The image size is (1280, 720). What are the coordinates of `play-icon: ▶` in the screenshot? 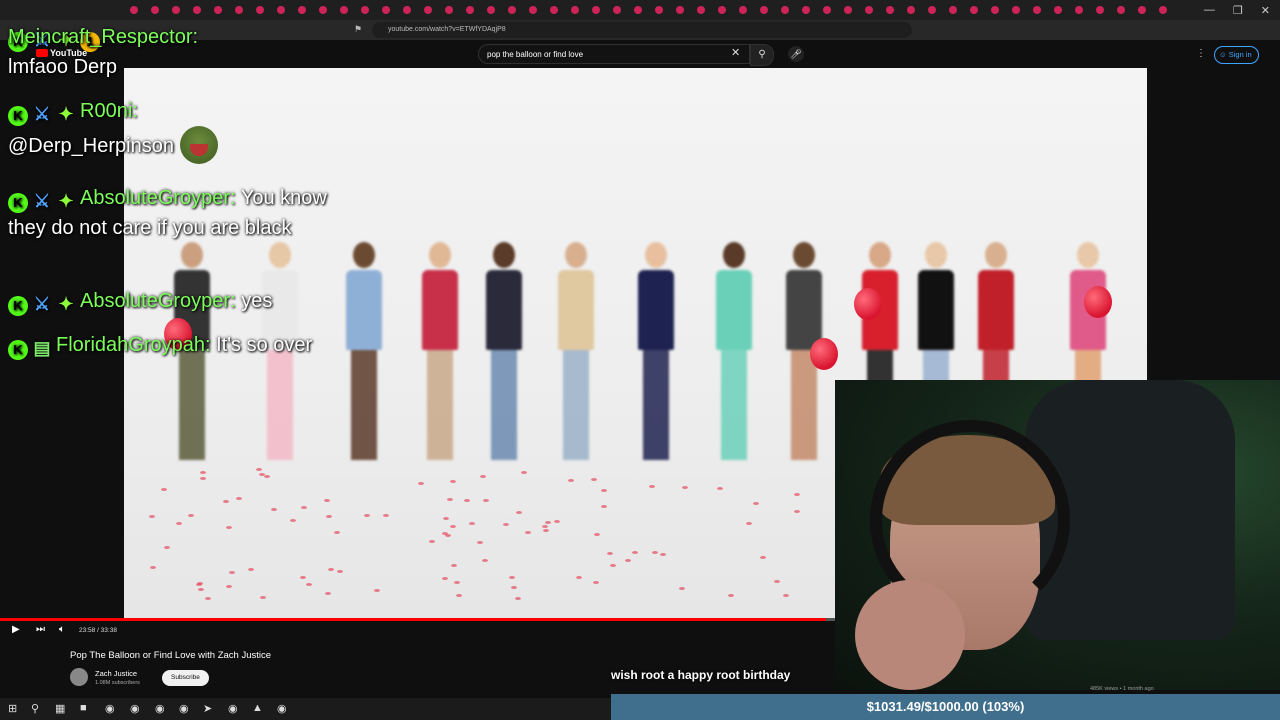 It's located at (16, 629).